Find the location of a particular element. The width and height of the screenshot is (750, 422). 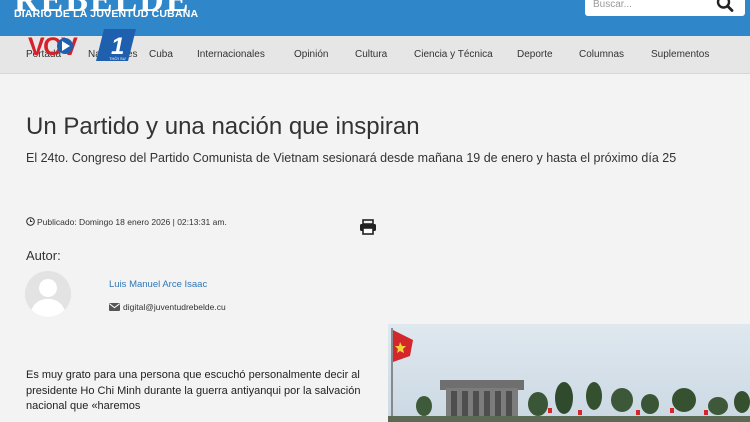

nav-item-opinion: Opinión is located at coordinates (311, 54).